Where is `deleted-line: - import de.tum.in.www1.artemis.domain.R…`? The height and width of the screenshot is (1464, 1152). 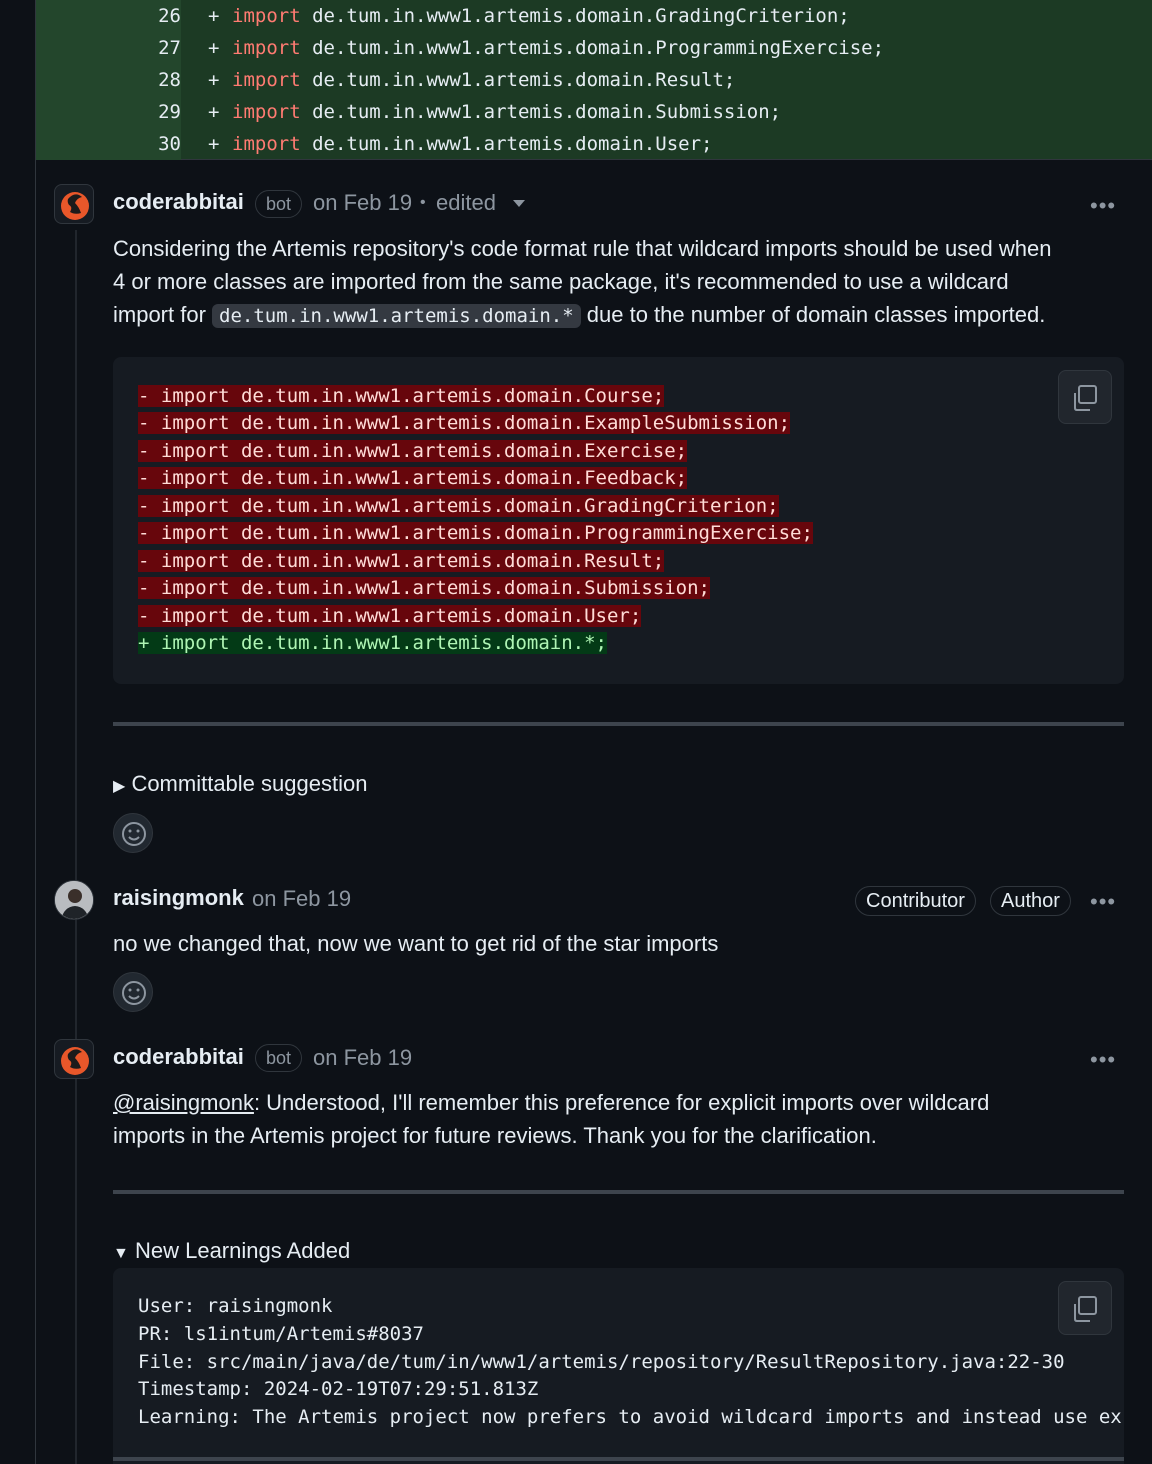
deleted-line: - import de.tum.in.www1.artemis.domain.R… is located at coordinates (401, 561).